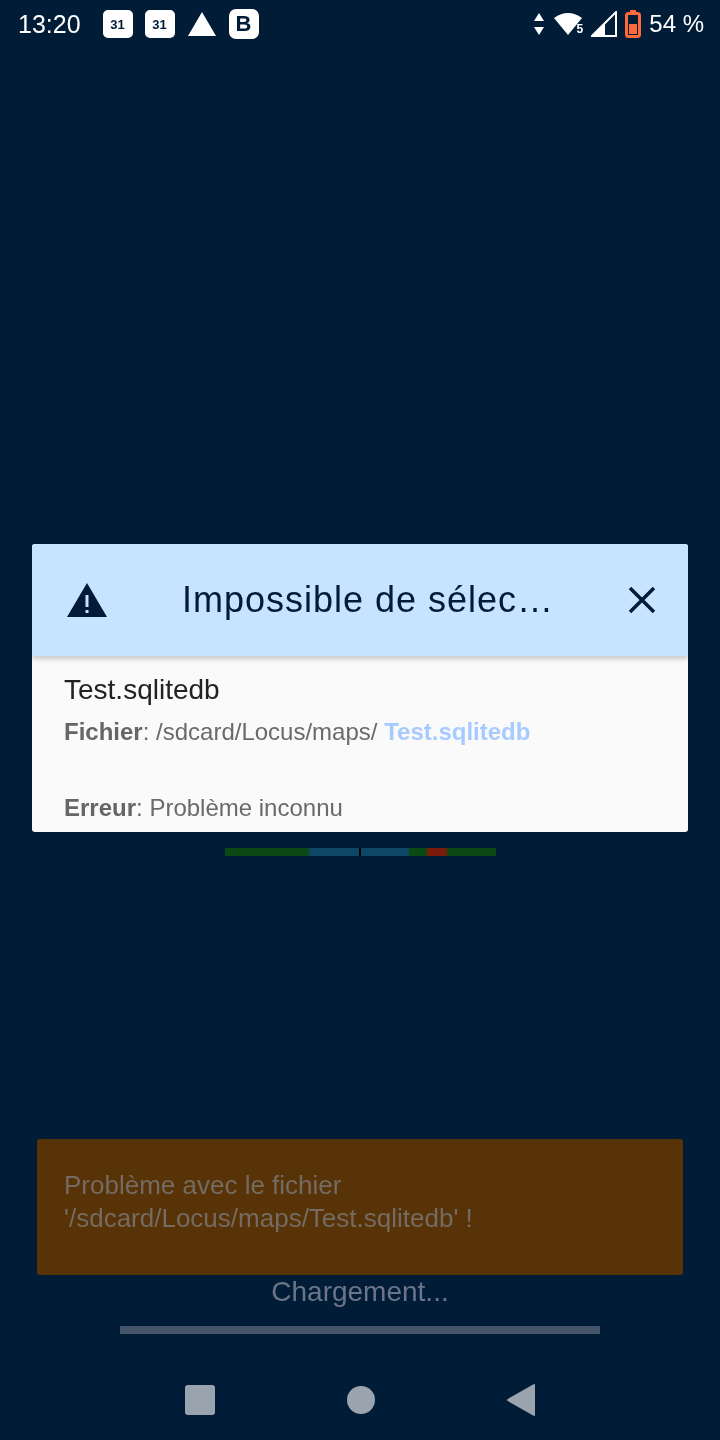  Describe the element at coordinates (200, 1400) in the screenshot. I see `recents-button` at that location.